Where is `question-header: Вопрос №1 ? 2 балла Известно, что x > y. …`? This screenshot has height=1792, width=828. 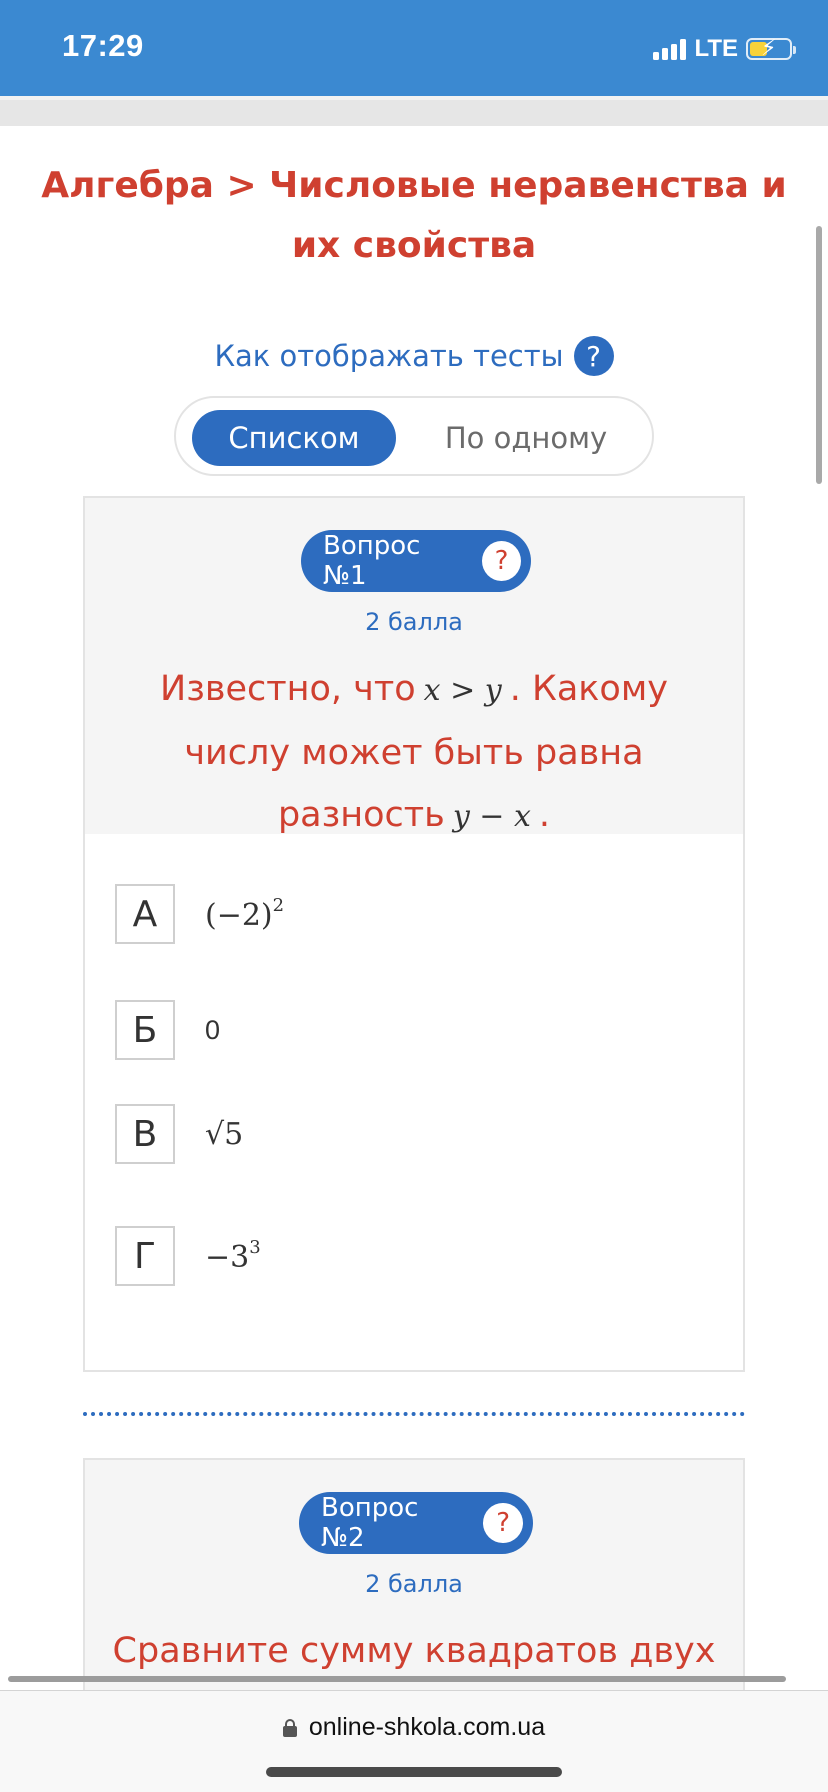
question-header: Вопрос №1 ? 2 балла Известно, что x > y. … is located at coordinates (414, 666).